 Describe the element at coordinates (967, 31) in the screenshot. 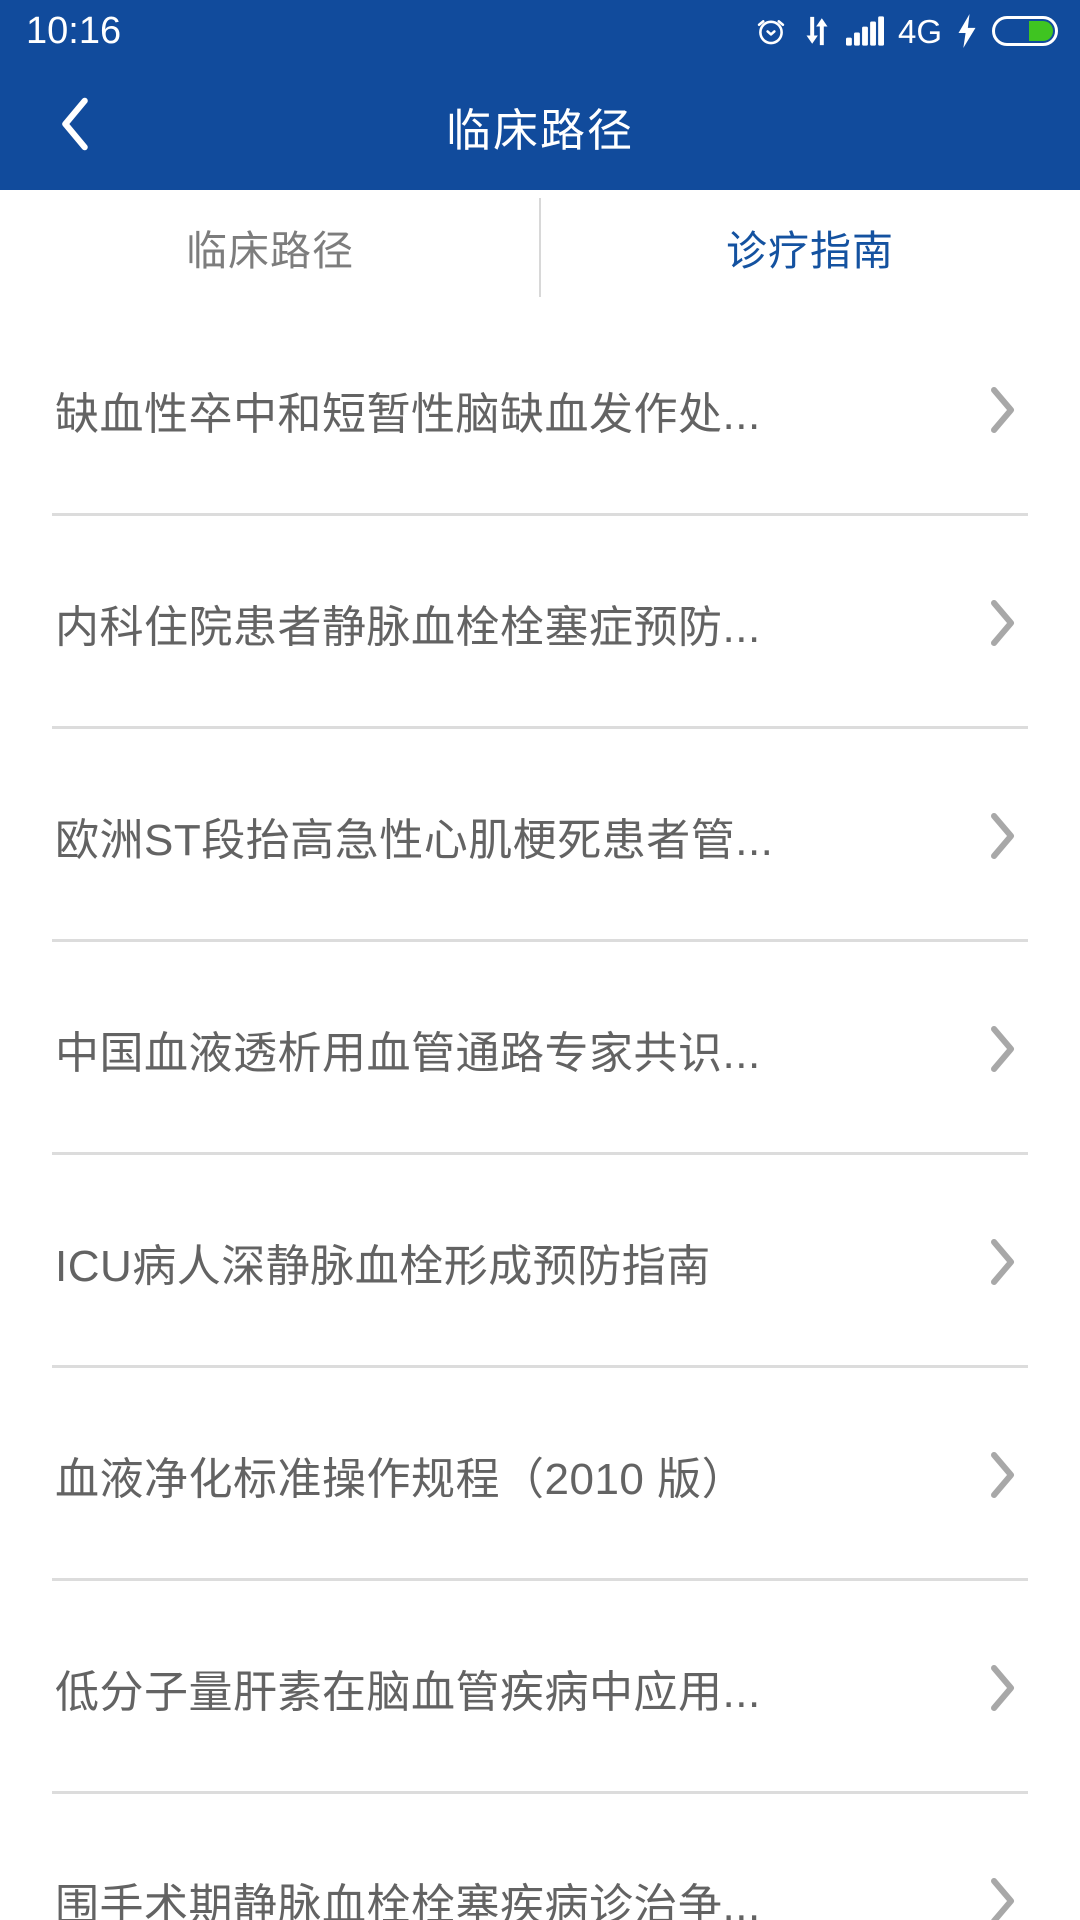

I see `charging-bolt-icon` at that location.